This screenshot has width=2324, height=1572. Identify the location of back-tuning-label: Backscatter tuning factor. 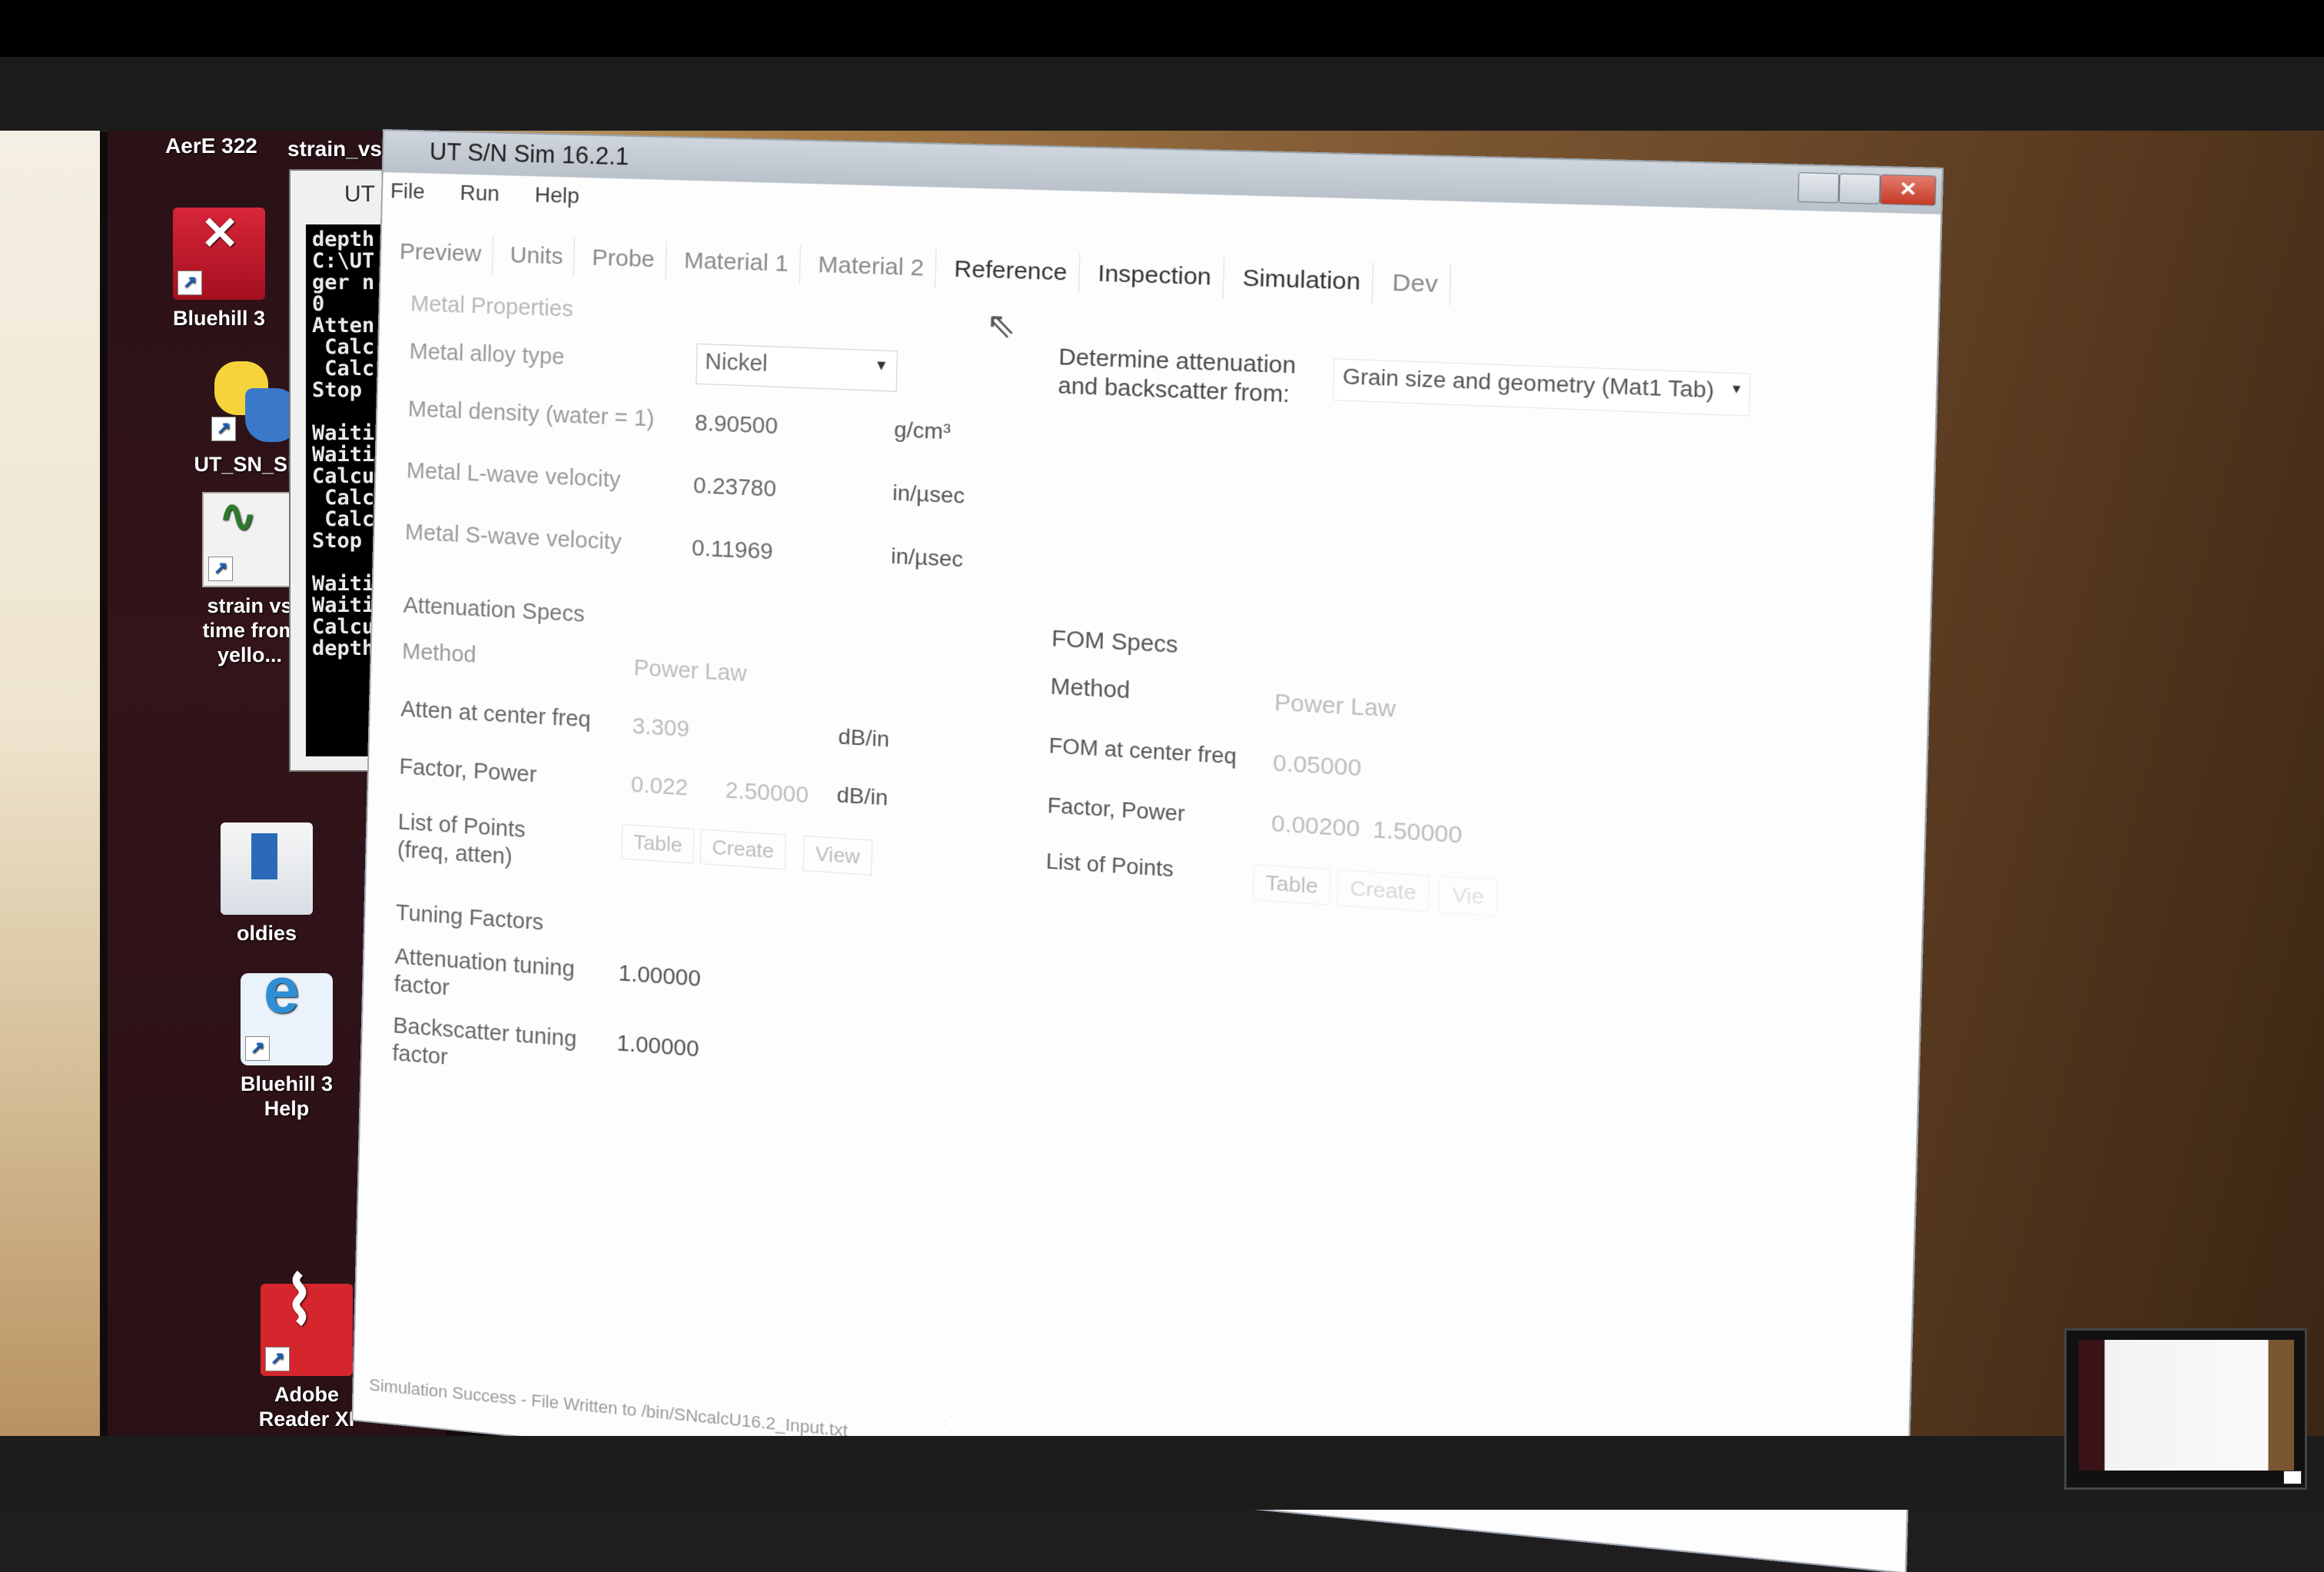
(484, 1047).